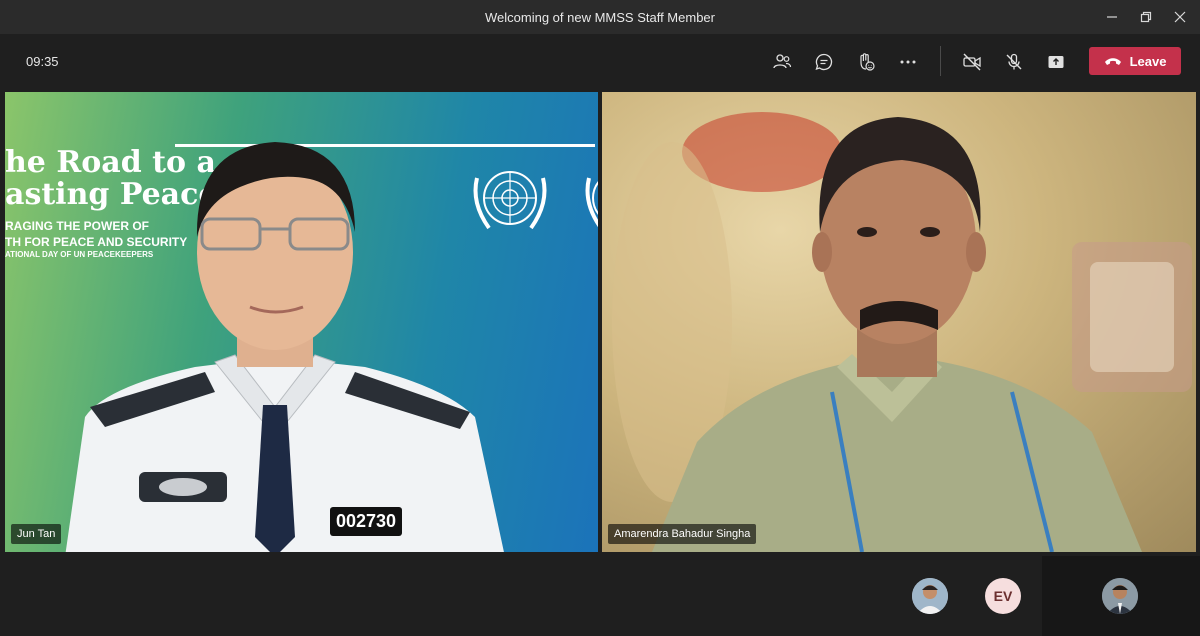 The width and height of the screenshot is (1200, 636). What do you see at coordinates (1003, 596) in the screenshot?
I see `participant-avatar-ev: EV` at bounding box center [1003, 596].